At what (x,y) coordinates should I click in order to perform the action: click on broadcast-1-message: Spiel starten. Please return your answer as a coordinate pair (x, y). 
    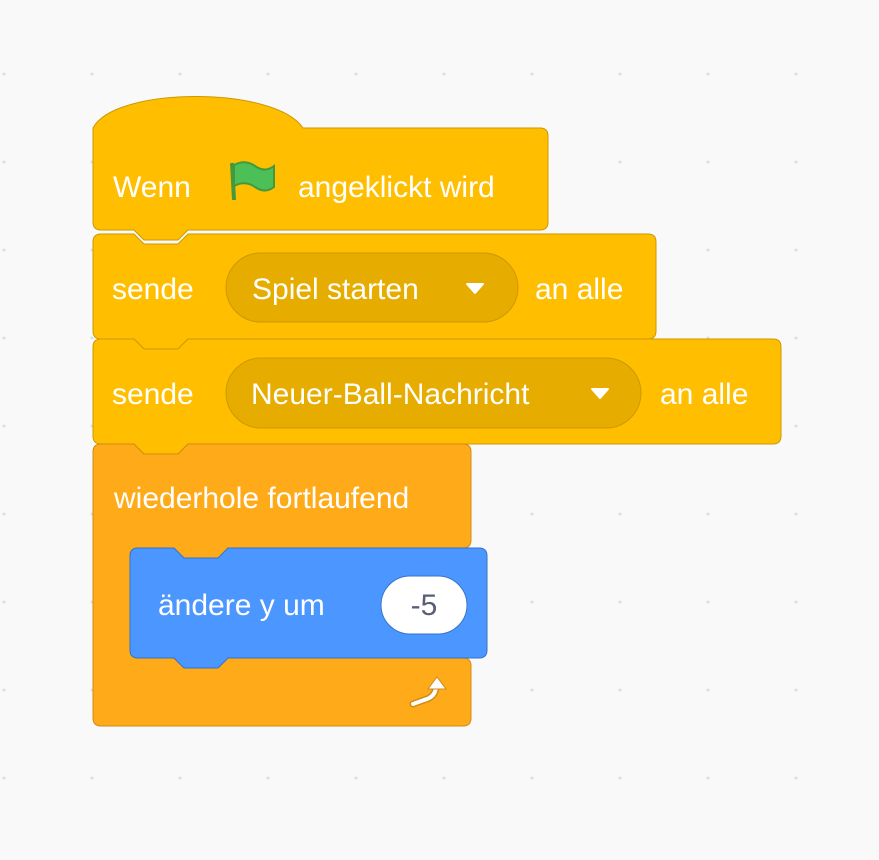
    Looking at the image, I should click on (335, 289).